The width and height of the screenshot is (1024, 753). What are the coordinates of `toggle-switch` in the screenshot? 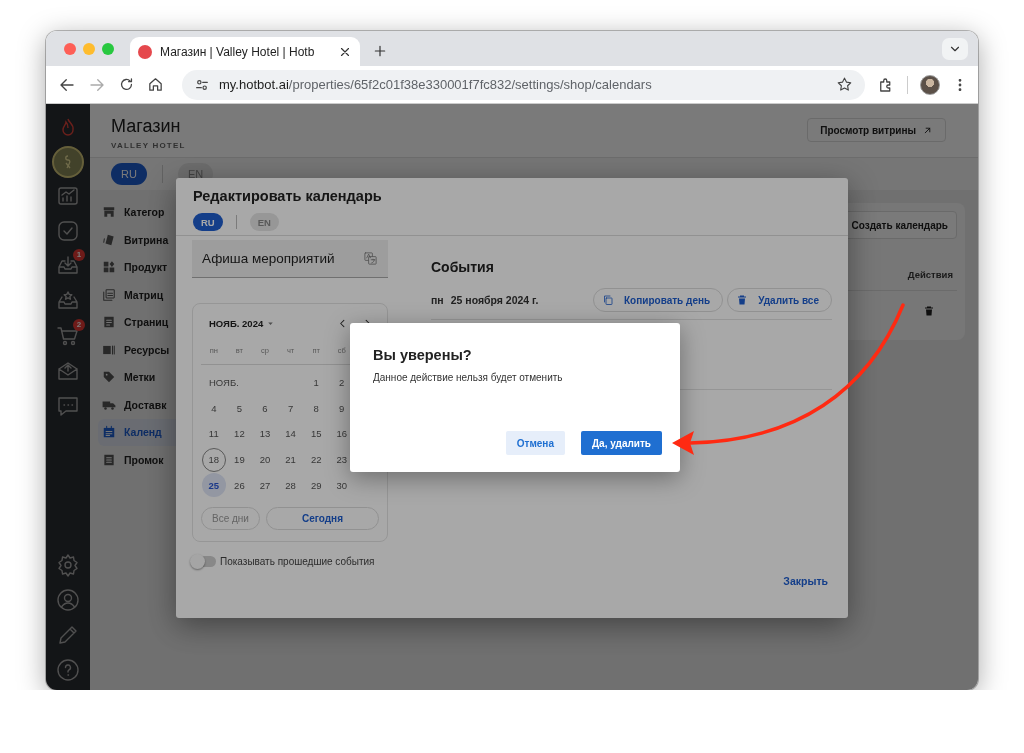 It's located at (204, 561).